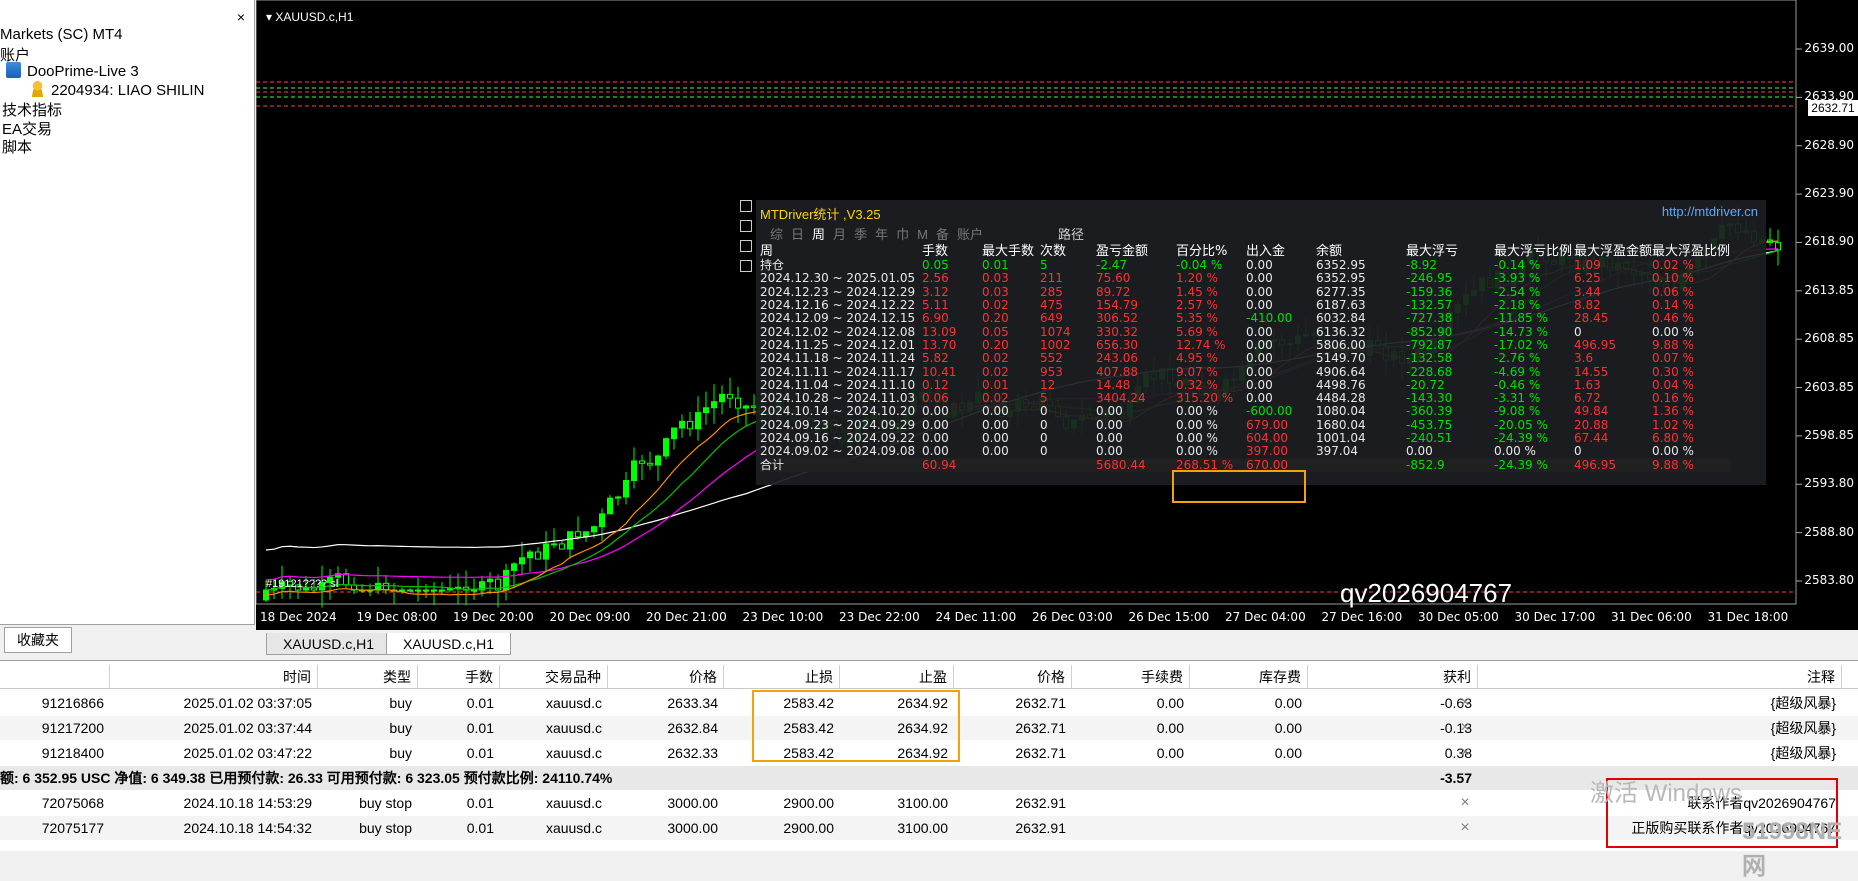 This screenshot has width=1858, height=881. What do you see at coordinates (902, 234) in the screenshot?
I see `mtd-tab: 巾` at bounding box center [902, 234].